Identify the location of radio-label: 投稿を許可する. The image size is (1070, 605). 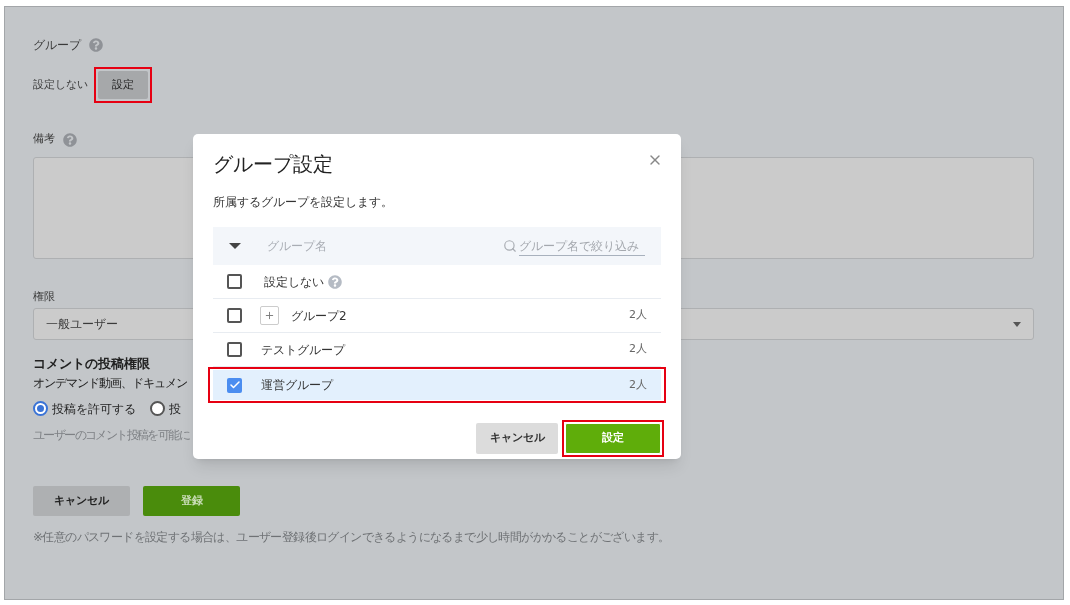
(94, 409).